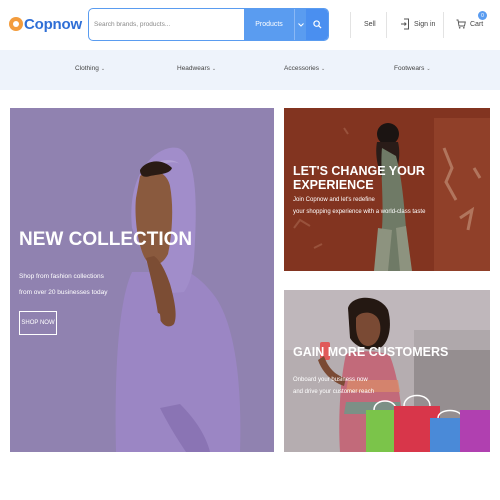 This screenshot has width=500, height=500. Describe the element at coordinates (53, 24) in the screenshot. I see `logo-text: Copnow` at that location.